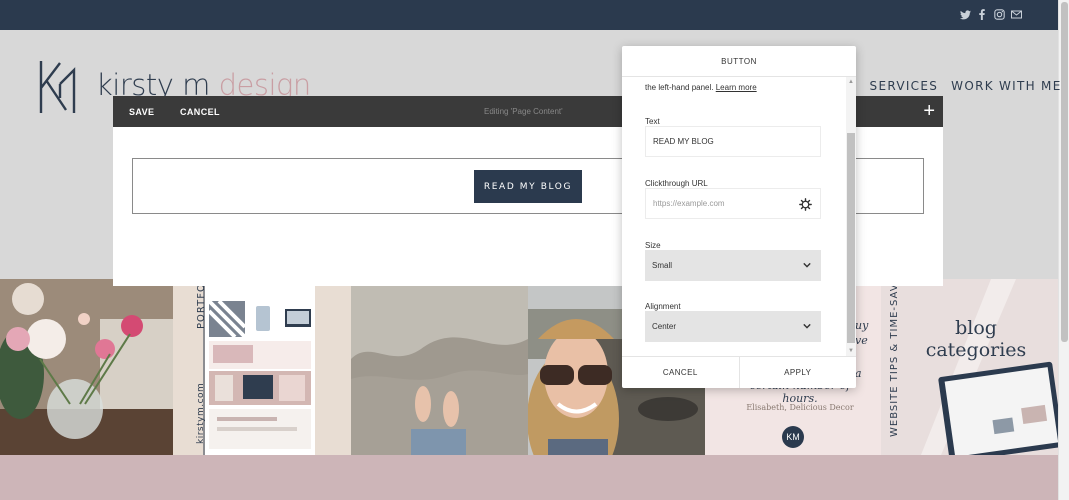 Image resolution: width=1069 pixels, height=500 pixels. What do you see at coordinates (976, 339) in the screenshot?
I see `blog-categories-heading: blog categories` at bounding box center [976, 339].